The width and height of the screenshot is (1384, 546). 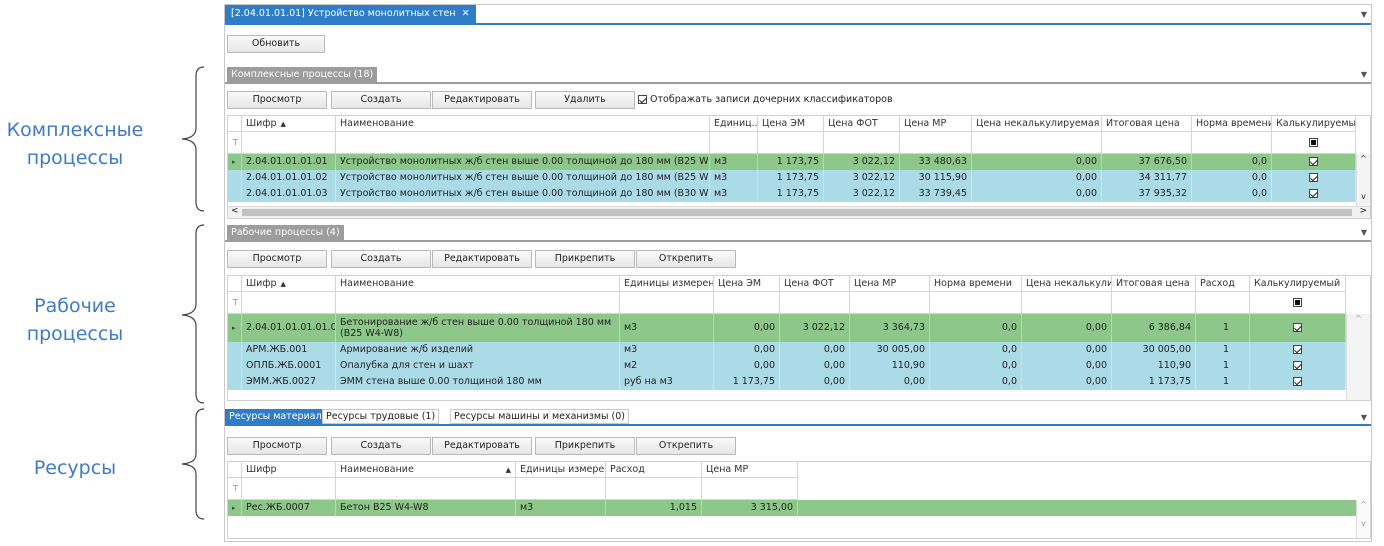 I want to click on complex-delete-button: Удалить, so click(x=585, y=100).